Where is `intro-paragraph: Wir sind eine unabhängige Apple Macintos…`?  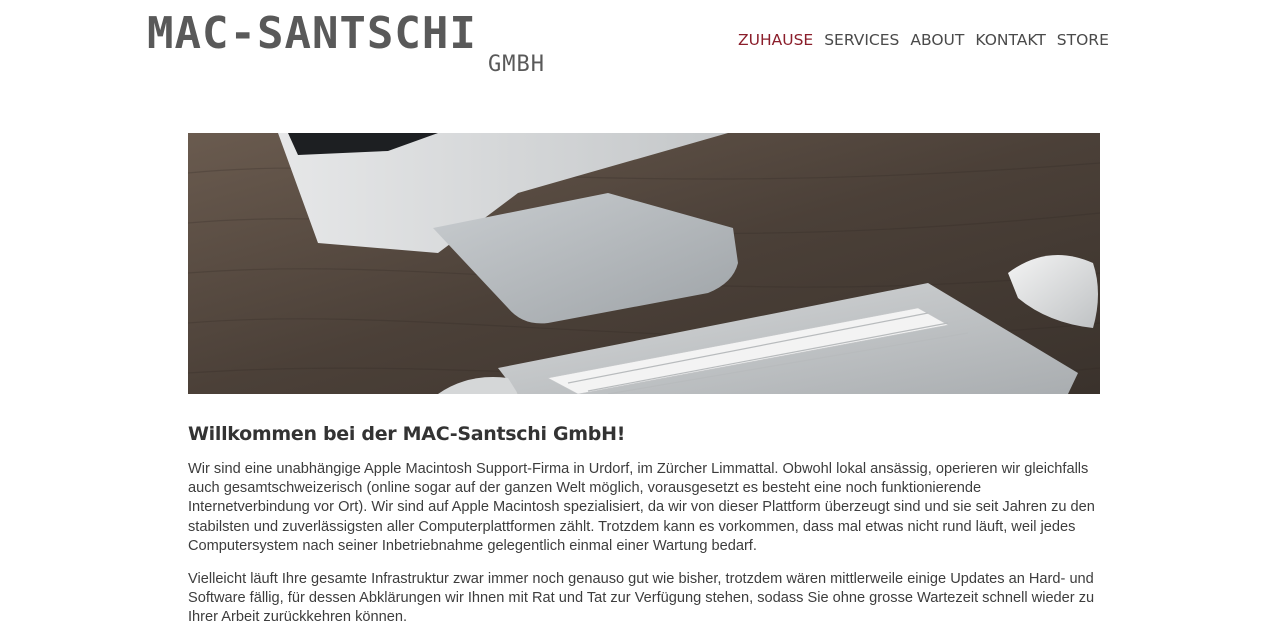
intro-paragraph: Wir sind eine unabhängige Apple Macintos… is located at coordinates (641, 507).